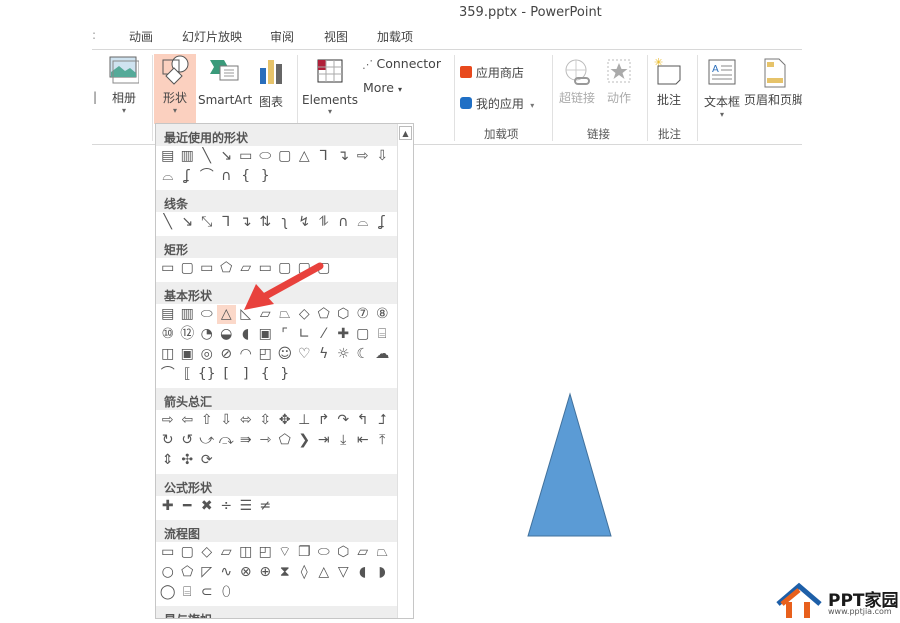  I want to click on shape-arc-icon: ⌒, so click(168, 374).